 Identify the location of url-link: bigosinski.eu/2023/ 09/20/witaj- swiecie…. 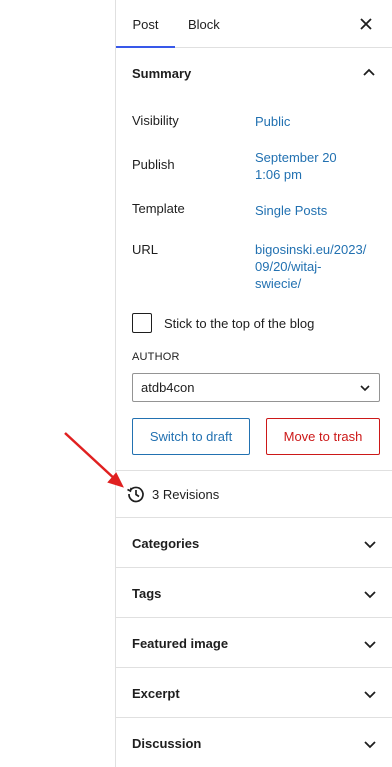
(310, 266).